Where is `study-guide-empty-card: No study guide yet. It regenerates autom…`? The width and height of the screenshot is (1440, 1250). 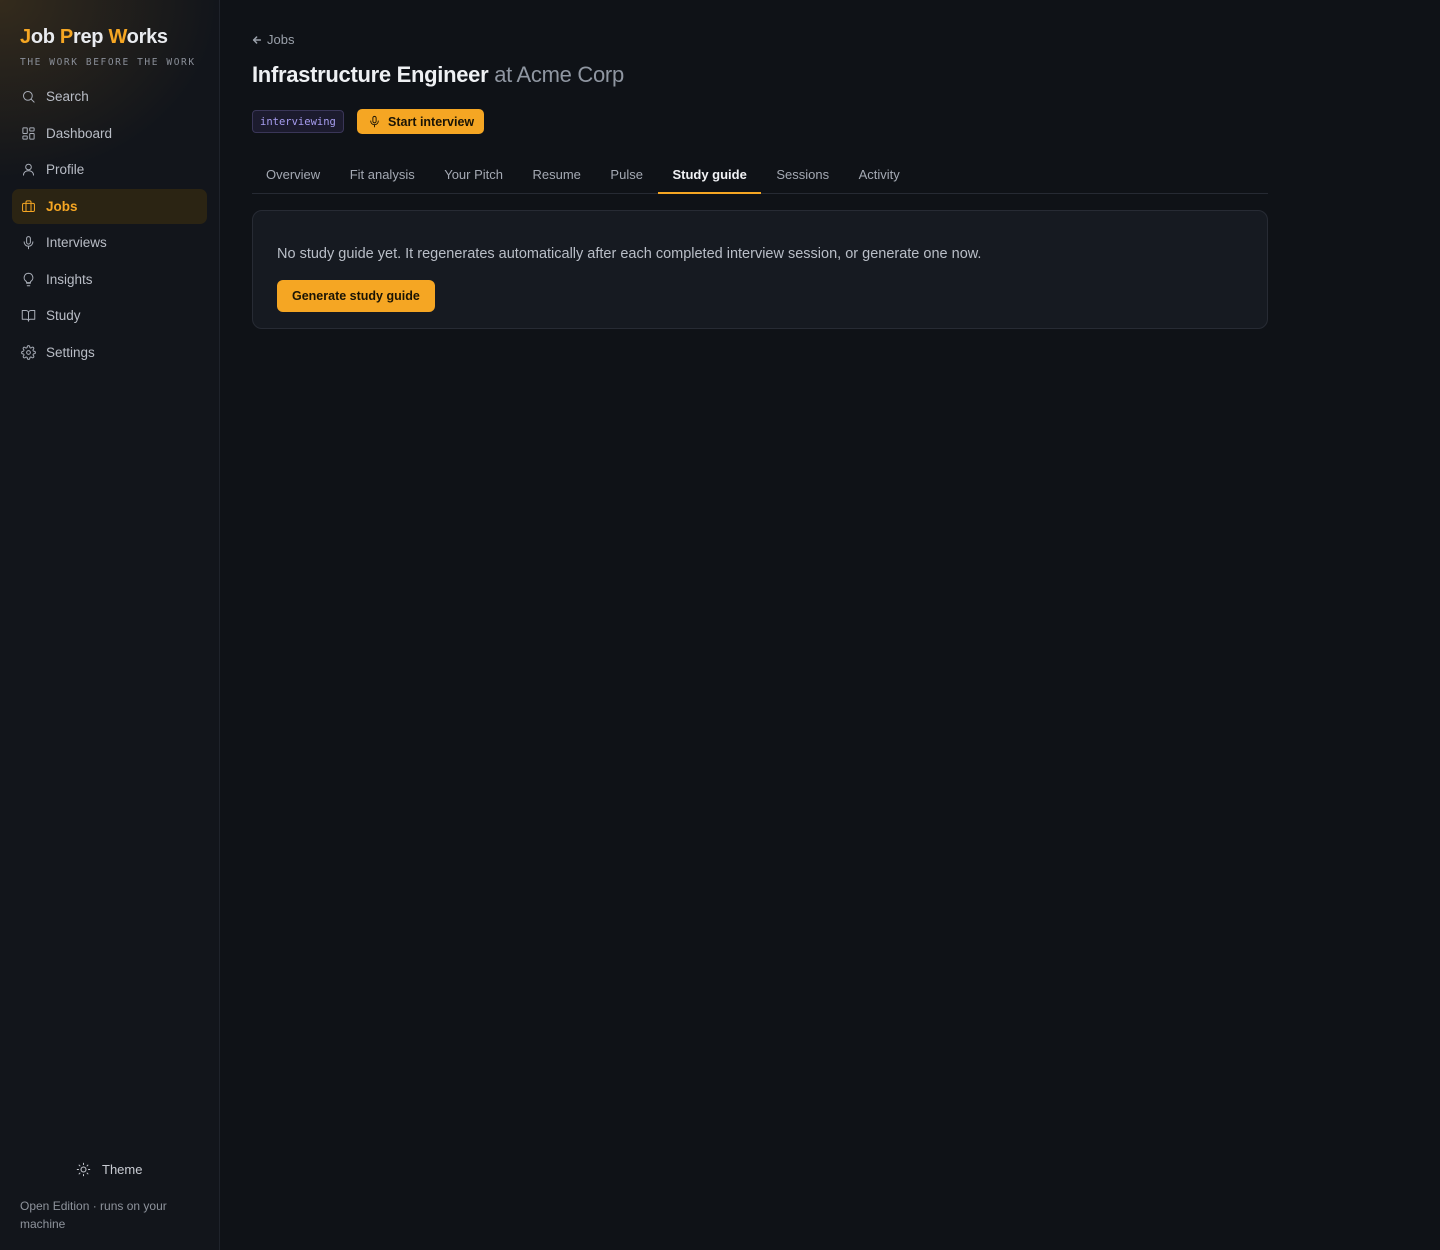
study-guide-empty-card: No study guide yet. It regenerates autom… is located at coordinates (760, 269).